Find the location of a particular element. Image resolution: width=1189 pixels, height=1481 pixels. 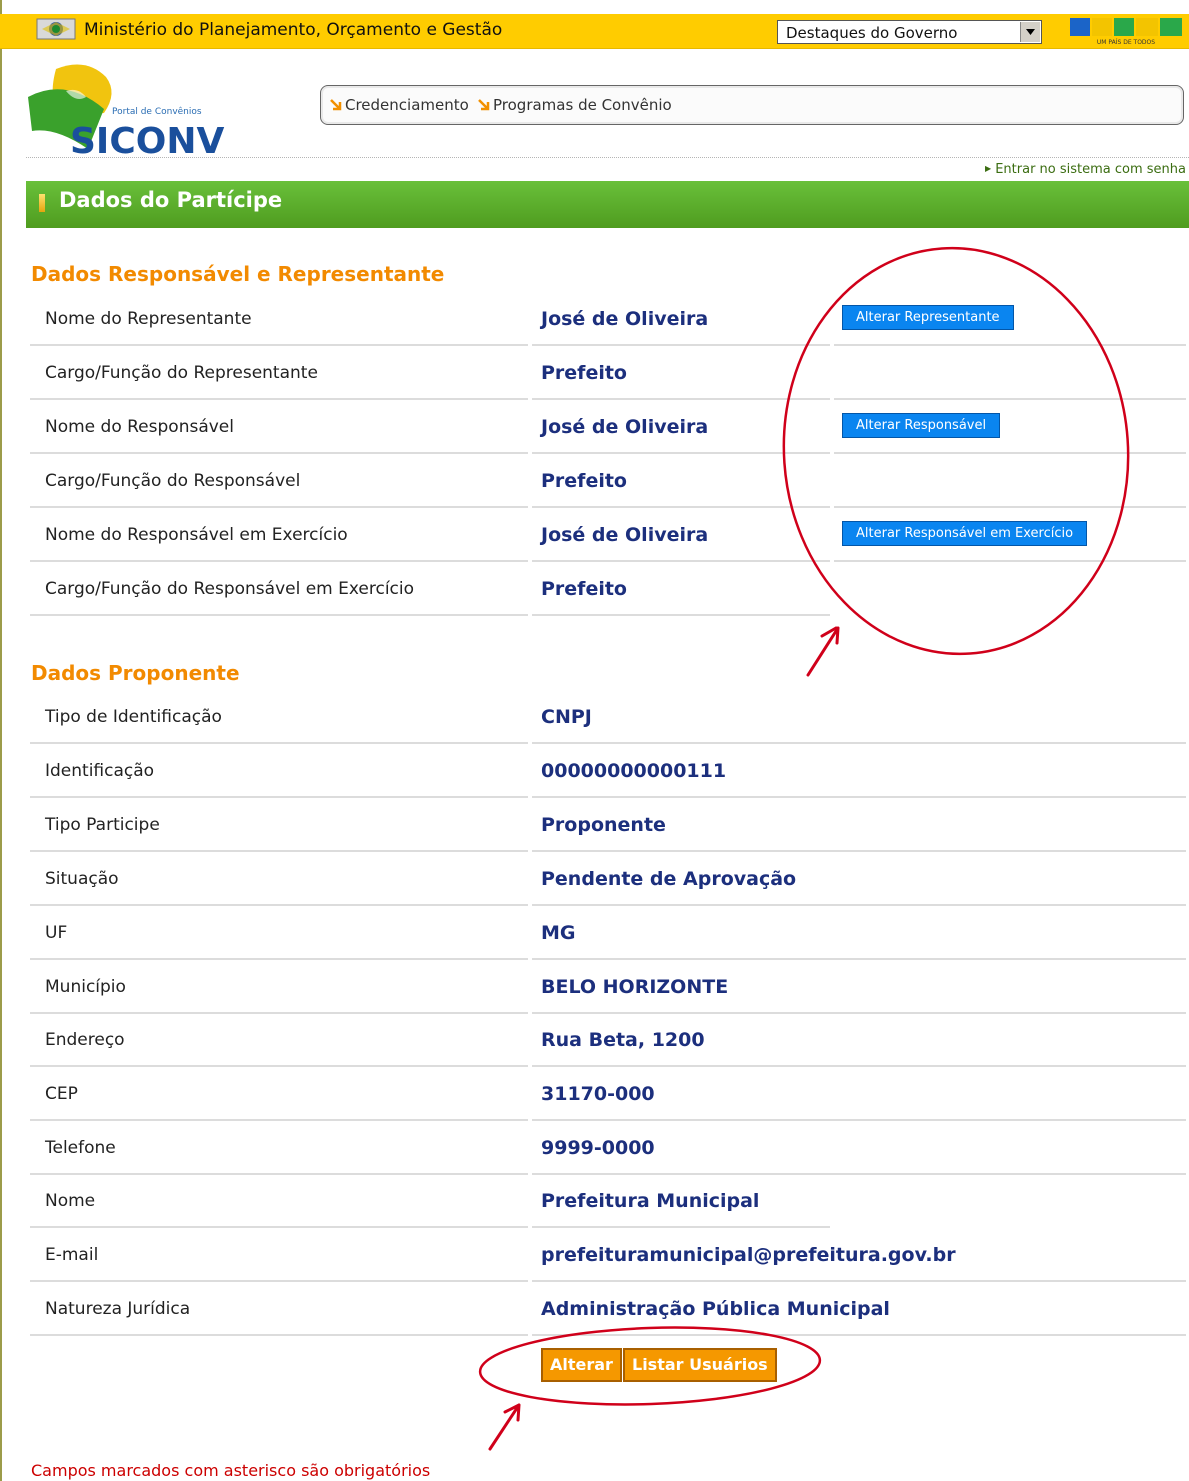

proponente-section-title: Dados Proponente is located at coordinates (135, 673).